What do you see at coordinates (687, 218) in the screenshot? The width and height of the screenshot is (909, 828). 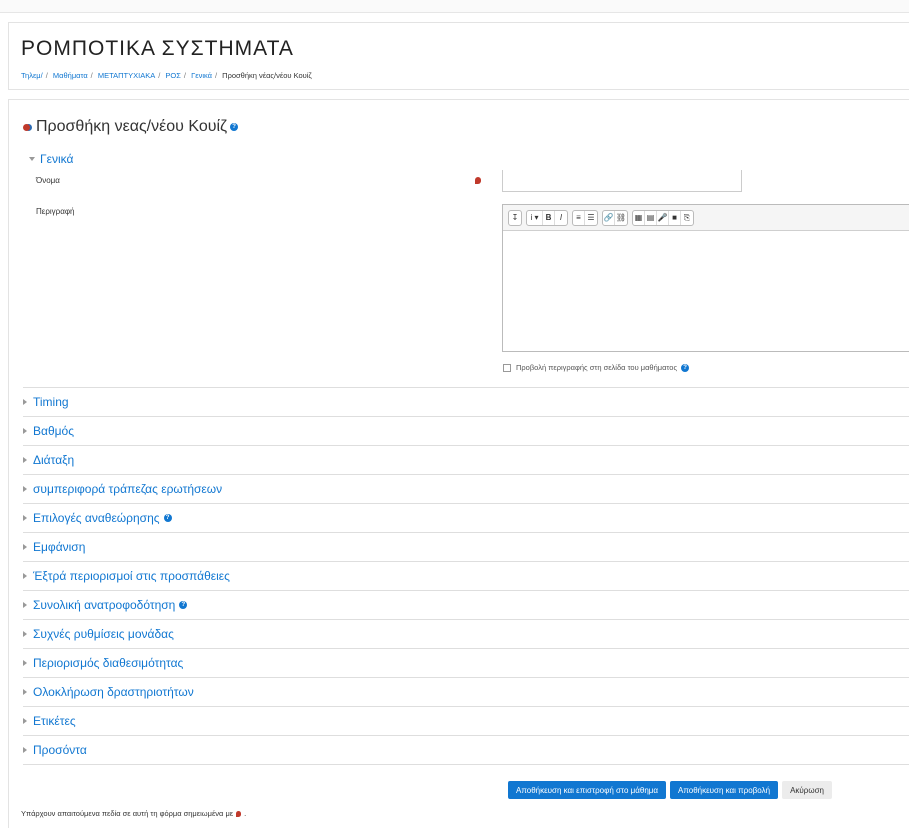 I see `manage-files-icon: ⎘` at bounding box center [687, 218].